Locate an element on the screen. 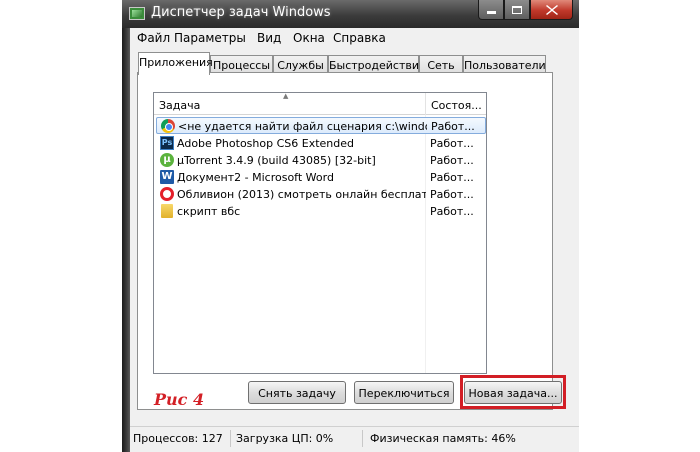 The width and height of the screenshot is (700, 452). menu-windows: Окна is located at coordinates (309, 38).